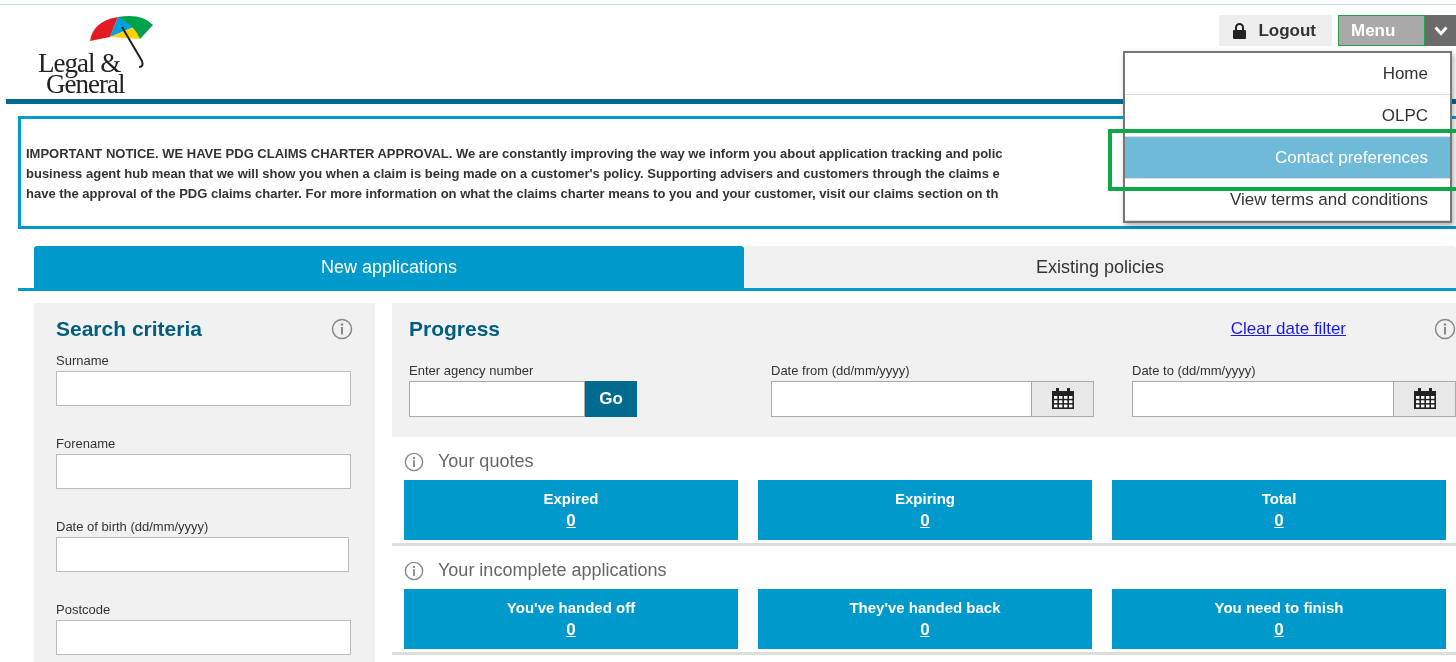 Image resolution: width=1456 pixels, height=662 pixels. What do you see at coordinates (512, 194) in the screenshot?
I see `notice-text: have the approval of the PDG claims charter. For more information on what the claims charter means to you and your customer, visit our claims section on th` at bounding box center [512, 194].